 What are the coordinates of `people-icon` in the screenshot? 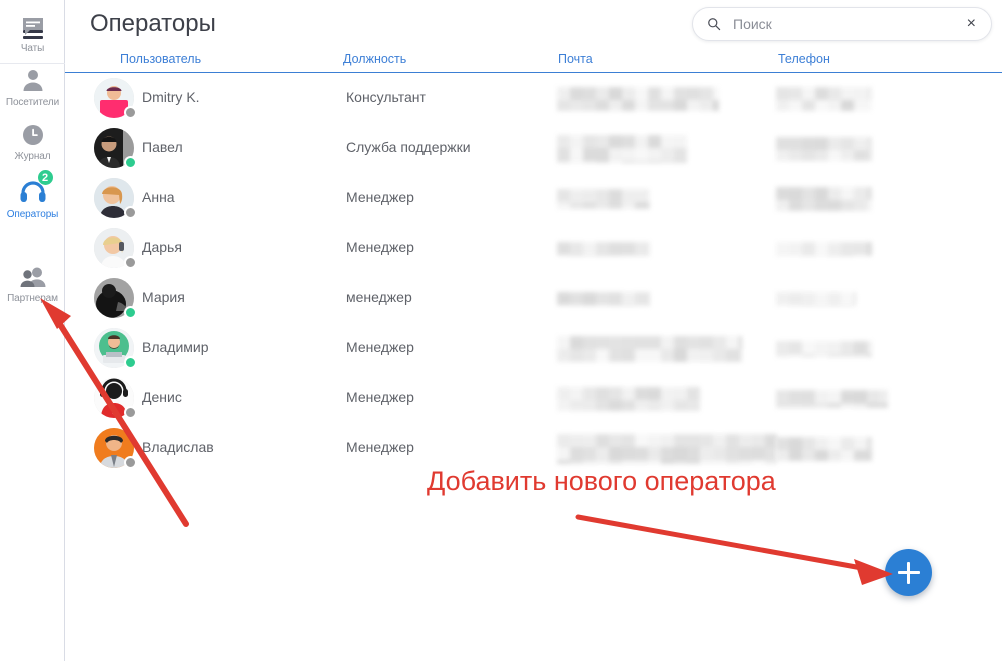 It's located at (33, 274).